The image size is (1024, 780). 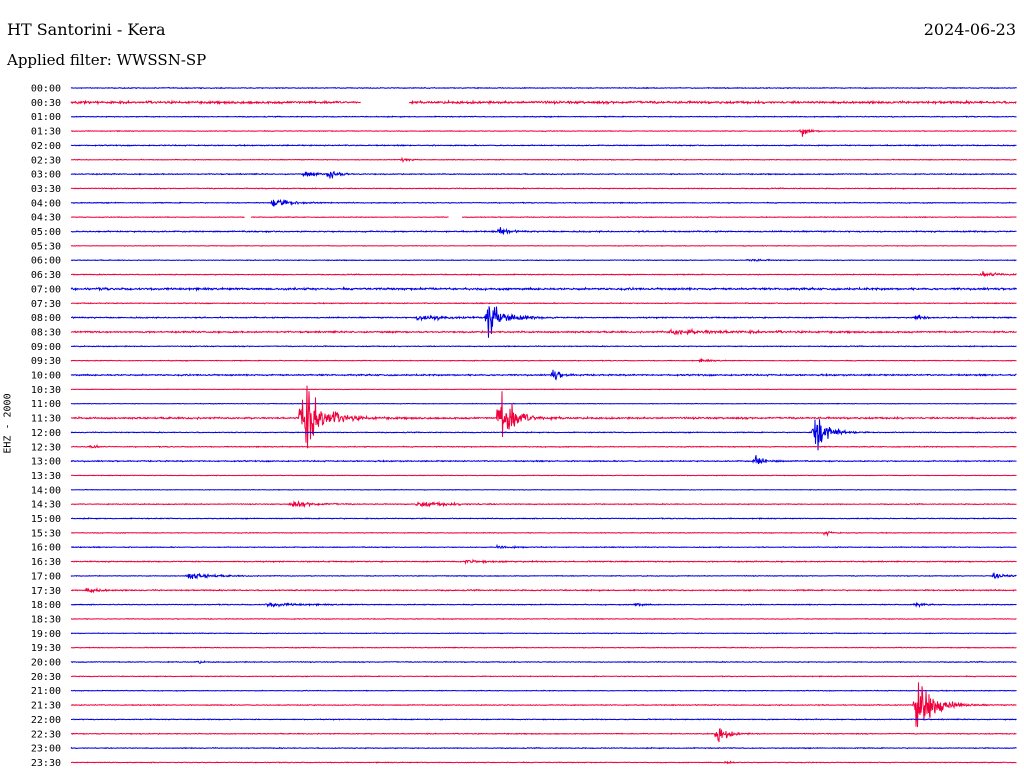 I want to click on row-time-label: 14:30, so click(x=46, y=505).